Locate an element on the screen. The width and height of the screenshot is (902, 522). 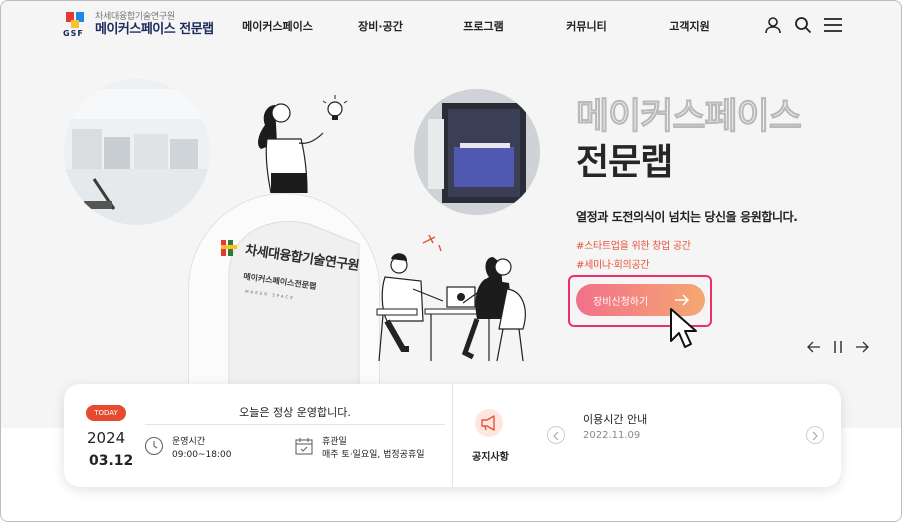
slider-prev-icon is located at coordinates (814, 347).